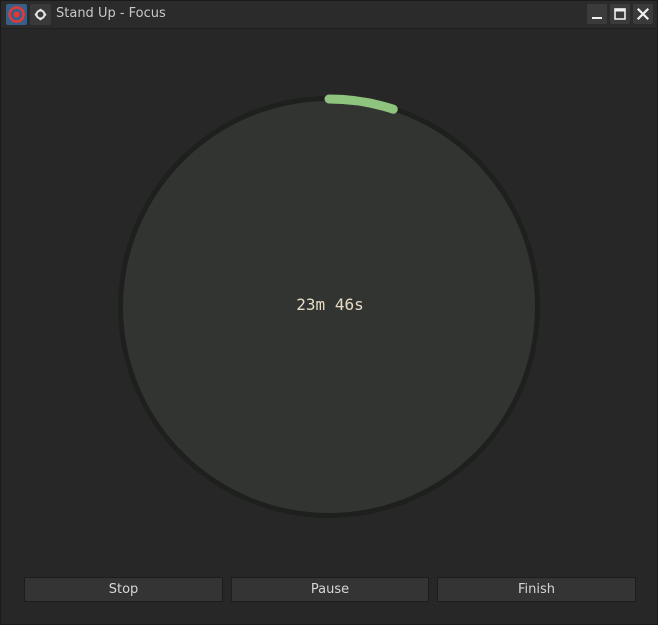 The height and width of the screenshot is (625, 658). What do you see at coordinates (330, 589) in the screenshot?
I see `pause-button: Pause` at bounding box center [330, 589].